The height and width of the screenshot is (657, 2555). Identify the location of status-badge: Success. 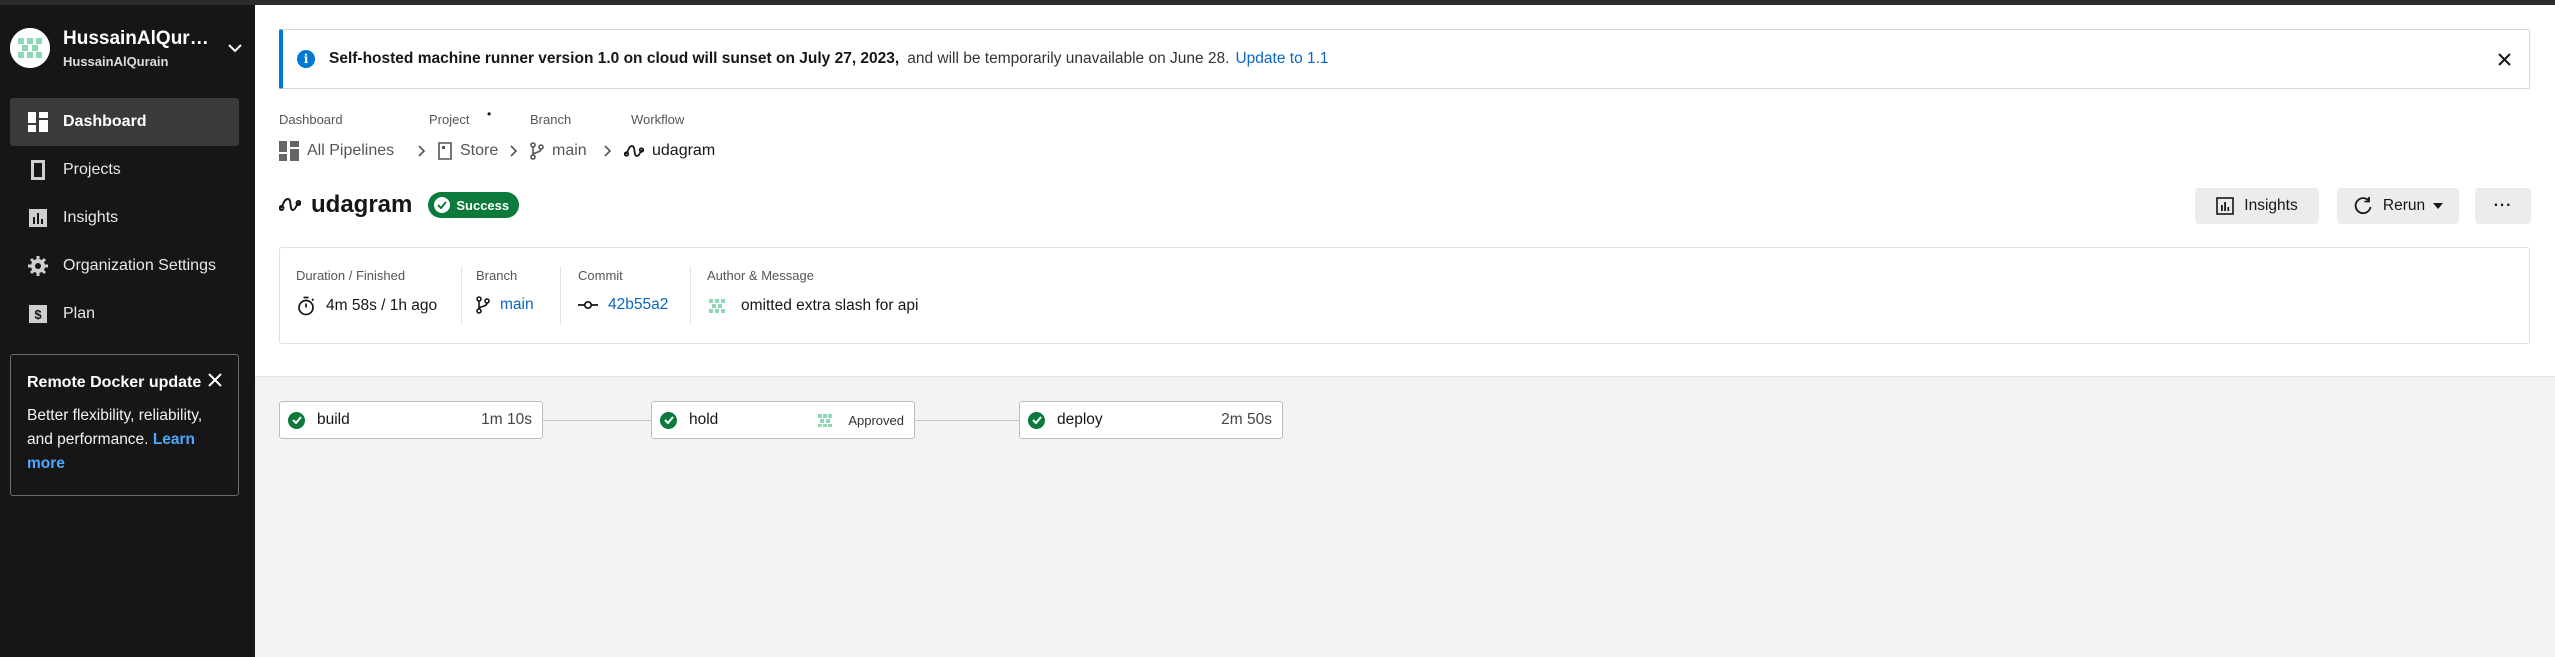
(474, 205).